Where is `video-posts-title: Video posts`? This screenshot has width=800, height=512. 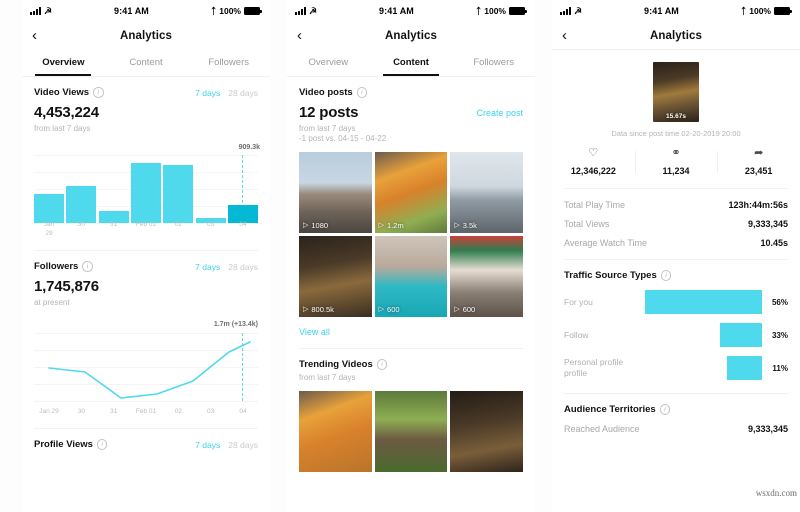
video-posts-title: Video posts is located at coordinates (326, 92).